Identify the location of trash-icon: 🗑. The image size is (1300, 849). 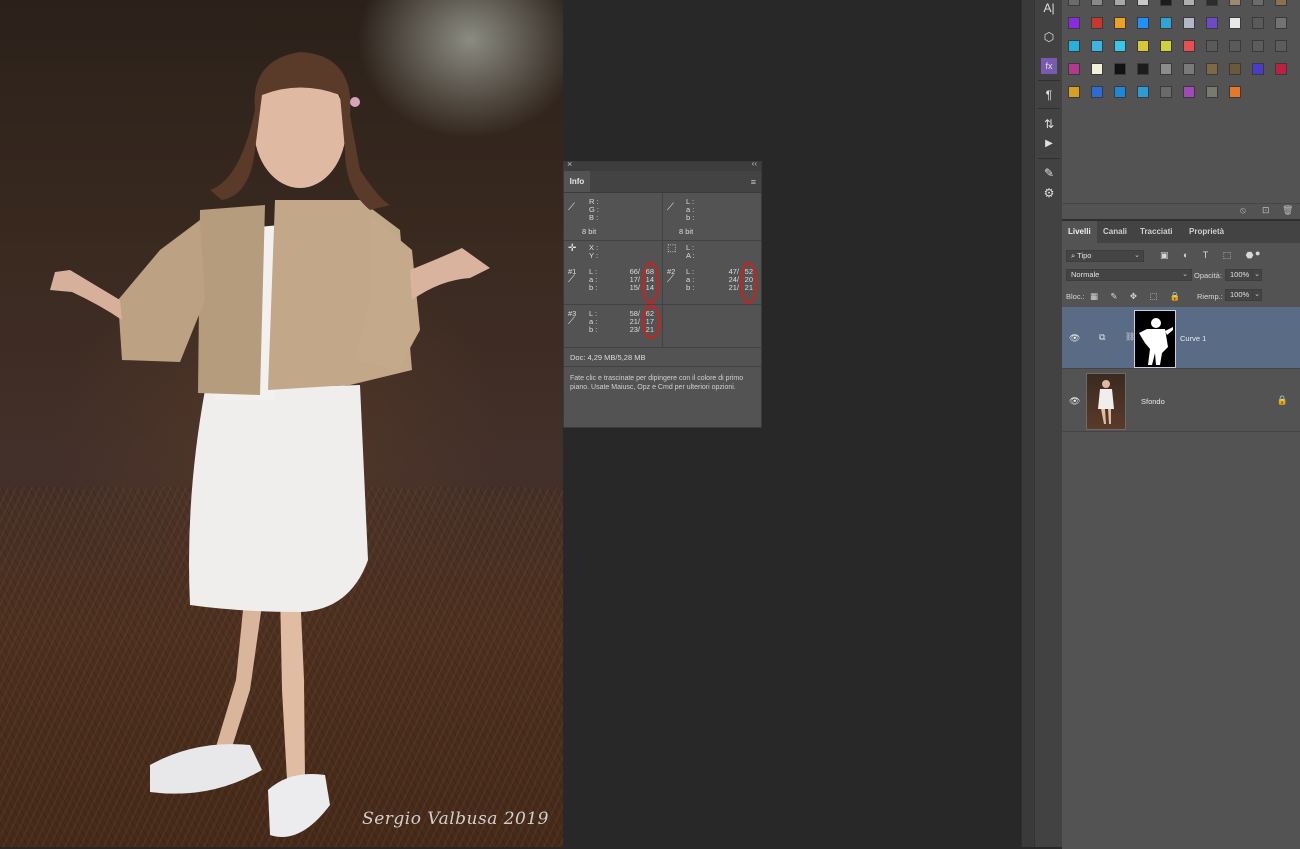
(1287, 210).